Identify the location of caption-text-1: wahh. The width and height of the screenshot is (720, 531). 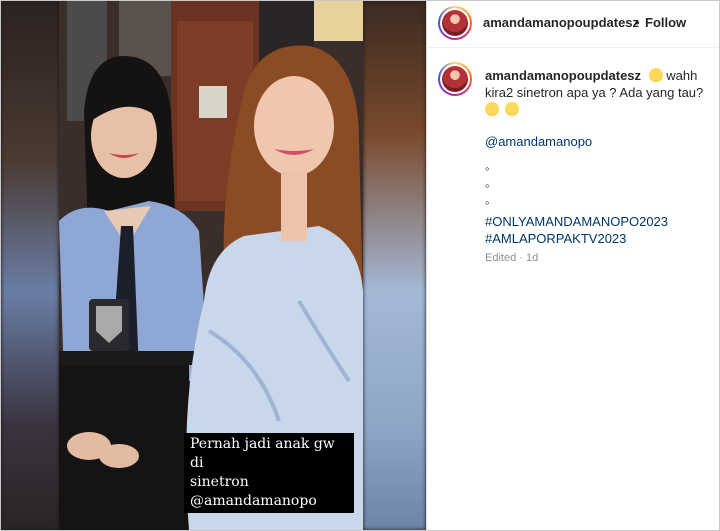
(682, 75).